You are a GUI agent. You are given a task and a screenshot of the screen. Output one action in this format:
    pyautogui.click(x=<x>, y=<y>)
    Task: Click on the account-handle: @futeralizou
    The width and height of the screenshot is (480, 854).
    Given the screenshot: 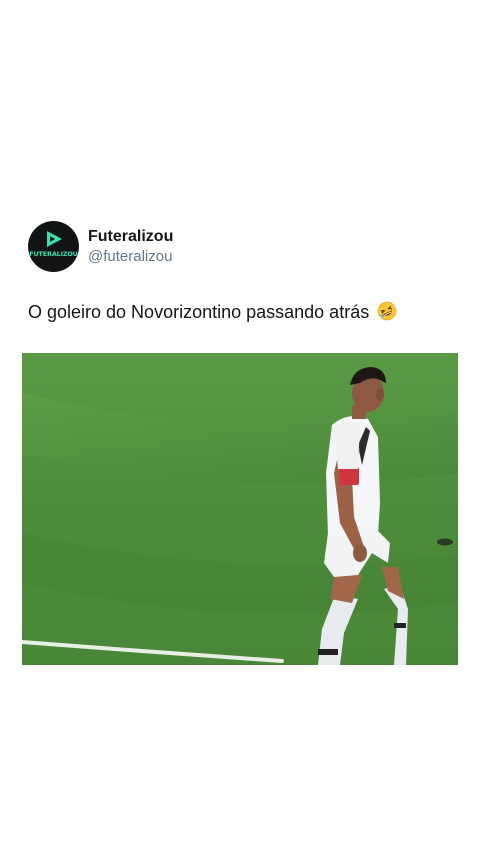 What is the action you would take?
    pyautogui.click(x=130, y=256)
    